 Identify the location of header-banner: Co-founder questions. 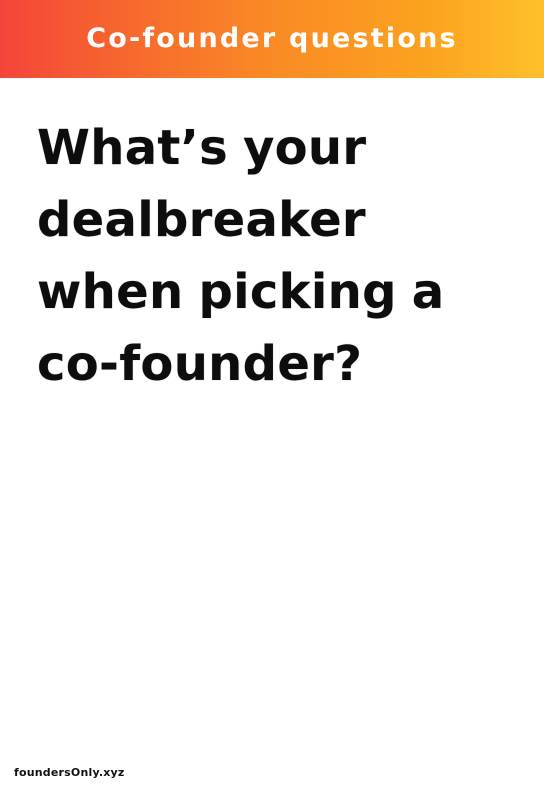
(272, 39).